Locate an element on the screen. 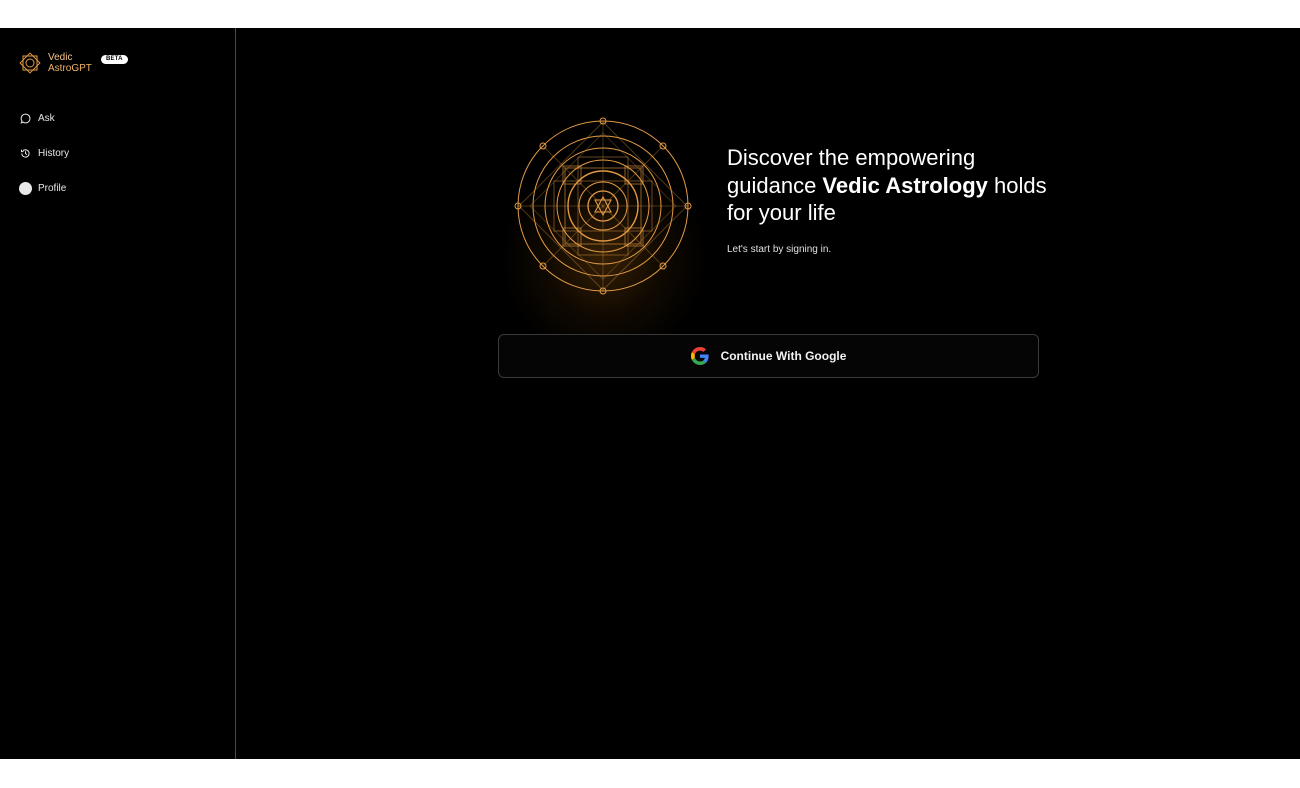 The width and height of the screenshot is (1300, 788). brand: Vedic AstroGPT BETA is located at coordinates (72, 63).